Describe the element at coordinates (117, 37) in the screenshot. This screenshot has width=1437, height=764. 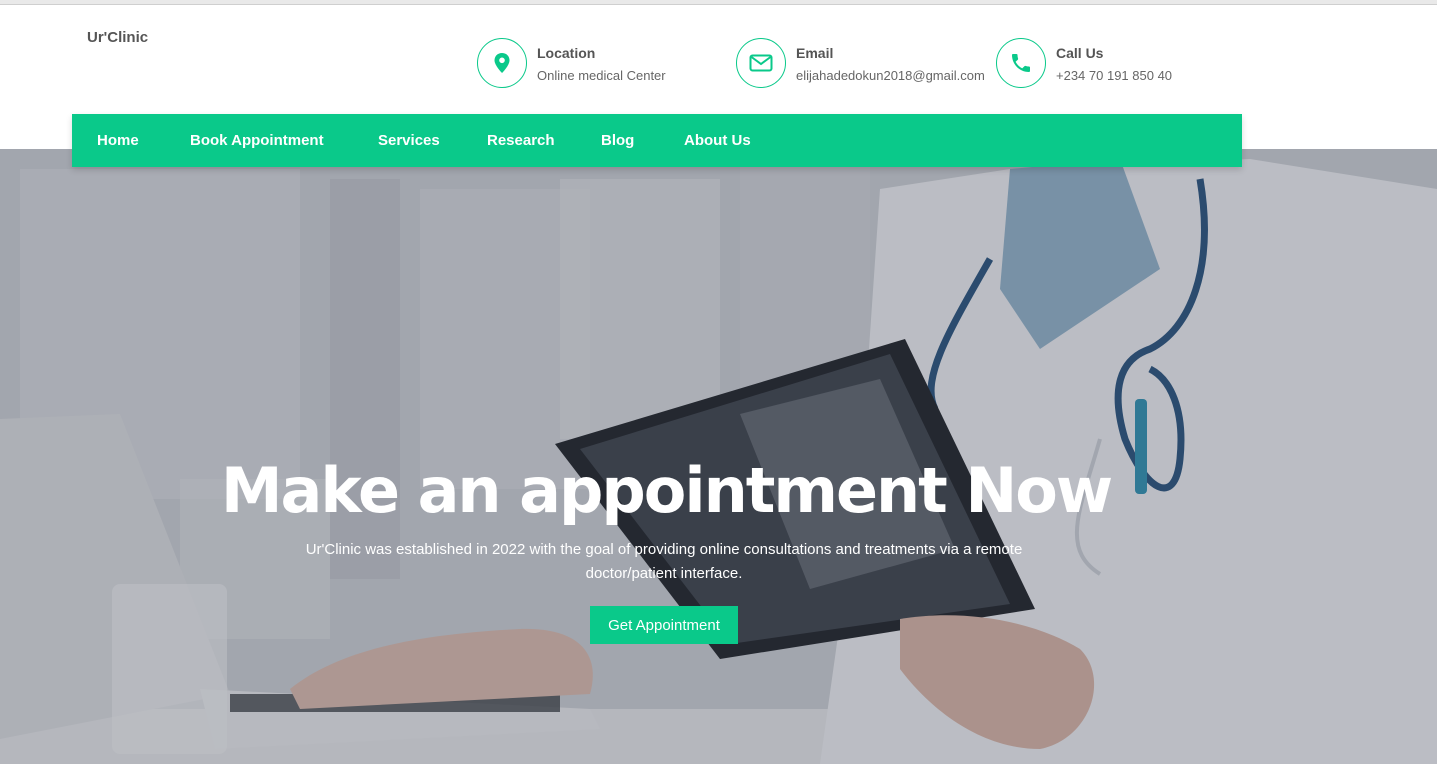
I see `brand-logo: Ur'Clinic` at that location.